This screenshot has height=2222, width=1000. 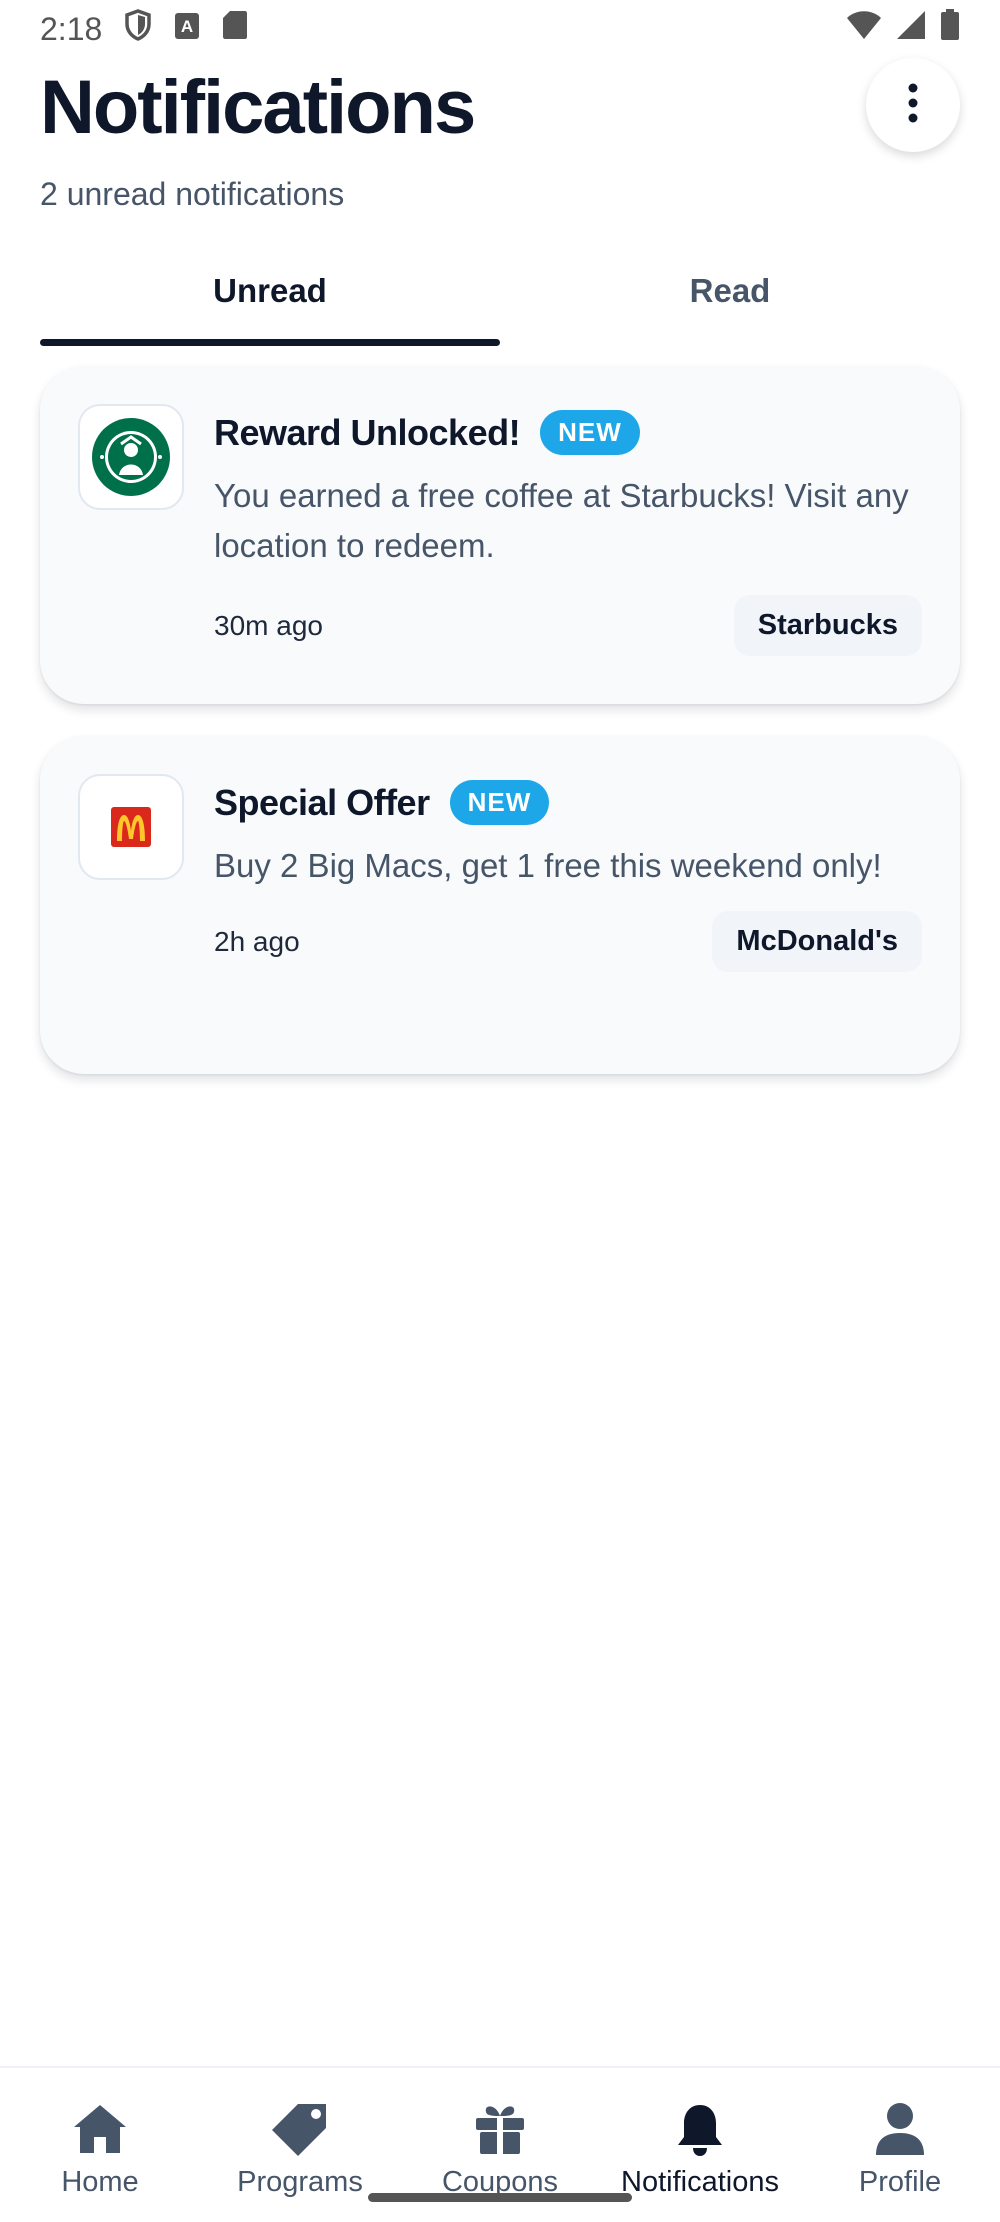 What do you see at coordinates (235, 29) in the screenshot?
I see `sd-card-icon` at bounding box center [235, 29].